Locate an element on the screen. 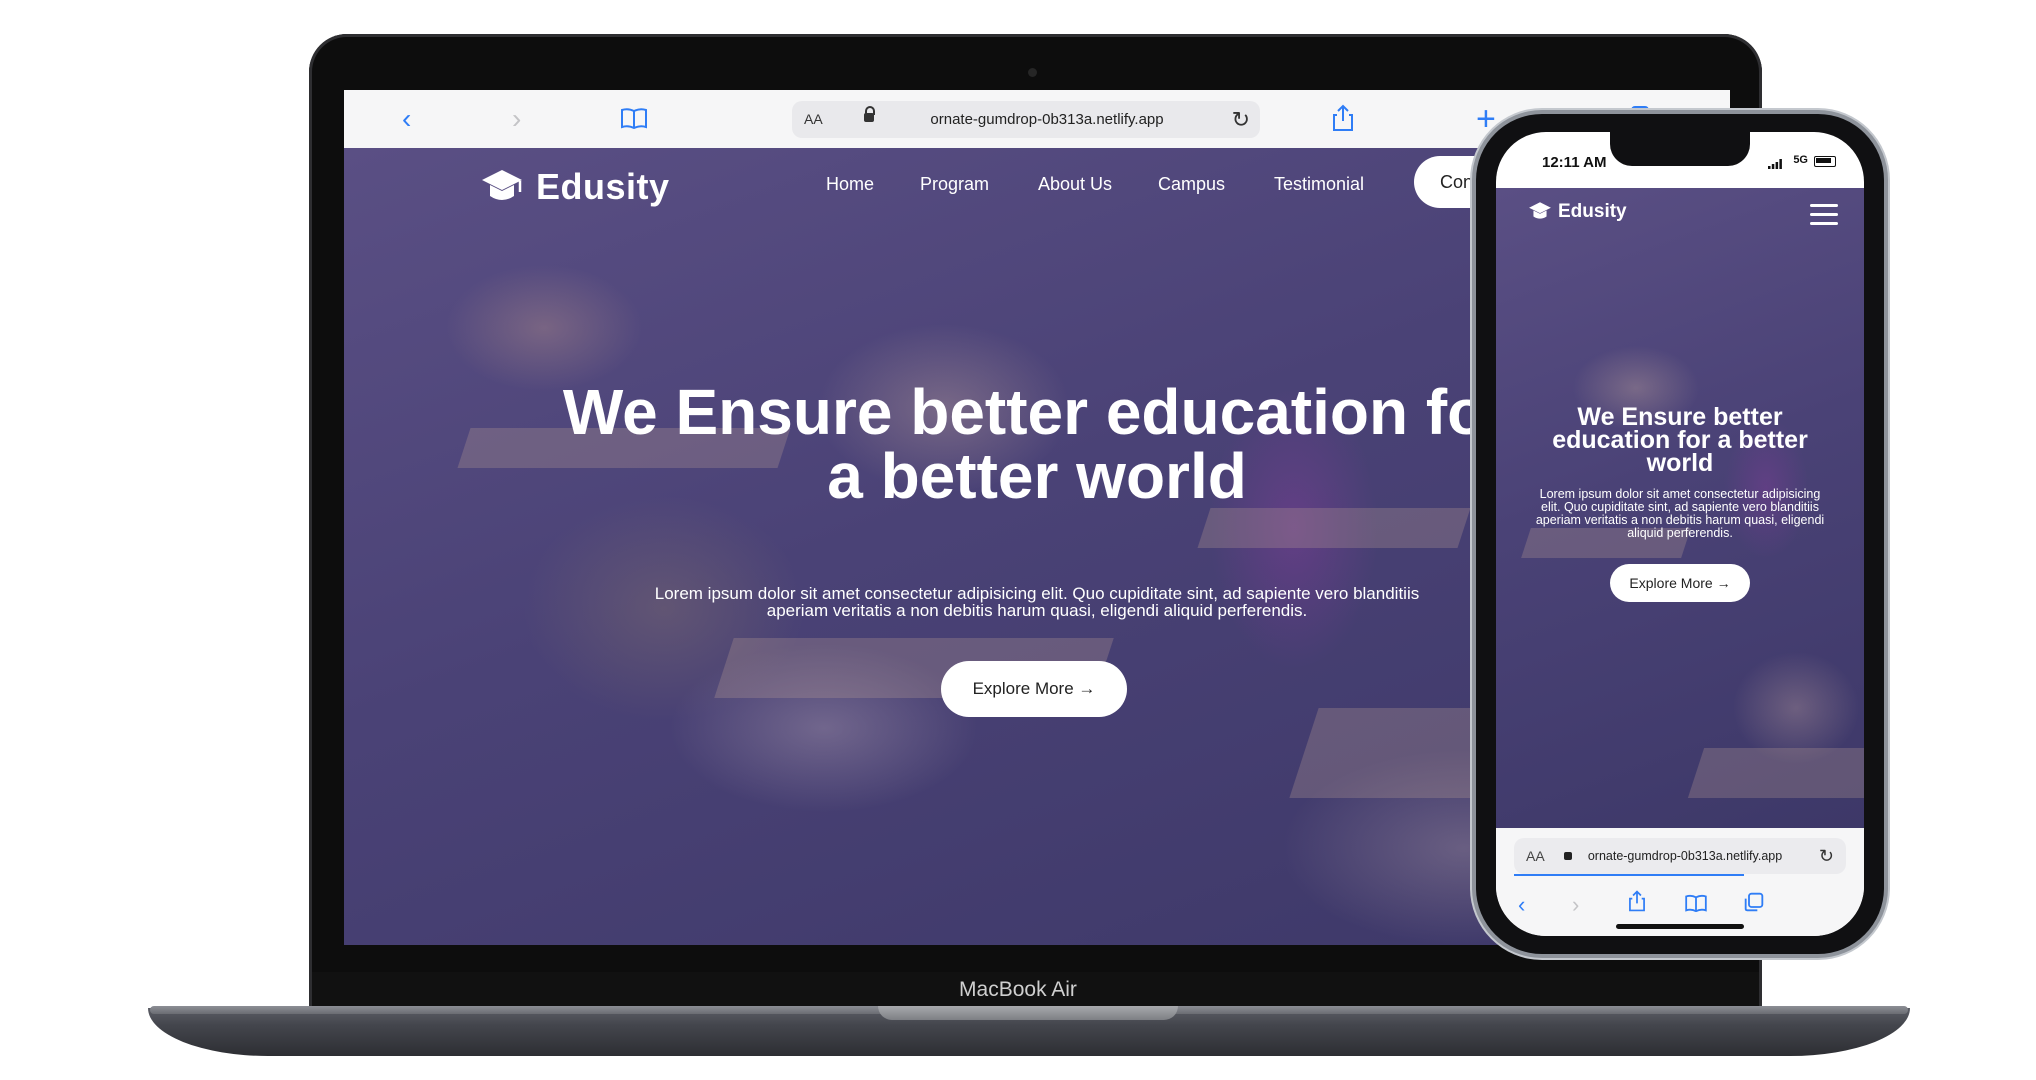  page-load-progress is located at coordinates (1629, 875).